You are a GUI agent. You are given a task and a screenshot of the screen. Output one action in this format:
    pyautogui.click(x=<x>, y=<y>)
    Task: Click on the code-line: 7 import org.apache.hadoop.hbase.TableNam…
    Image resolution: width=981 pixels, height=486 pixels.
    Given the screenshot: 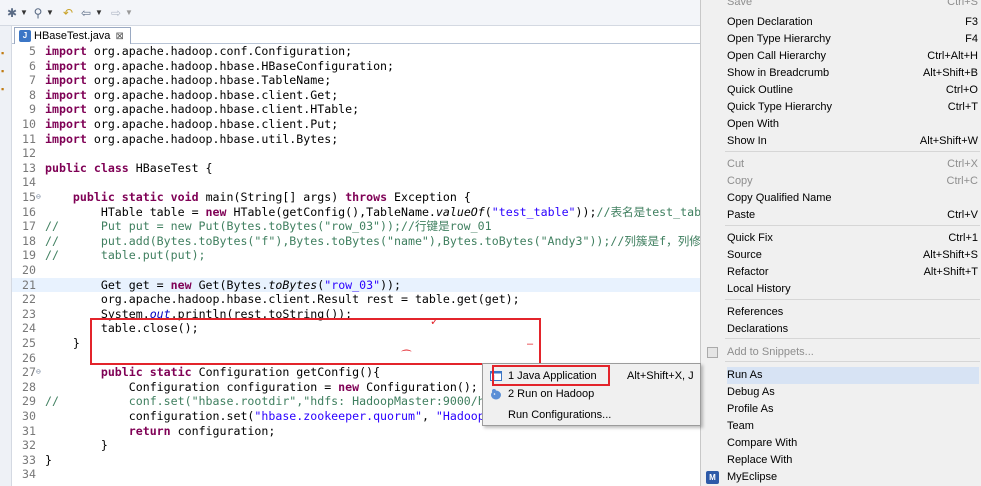 What is the action you would take?
    pyautogui.click(x=356, y=80)
    